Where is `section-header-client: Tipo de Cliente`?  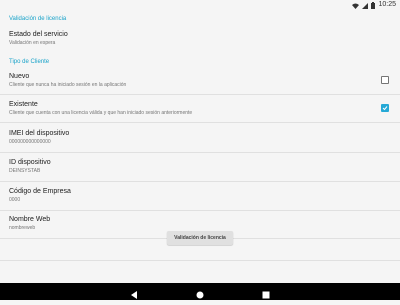
section-header-client: Tipo de Cliente is located at coordinates (29, 62).